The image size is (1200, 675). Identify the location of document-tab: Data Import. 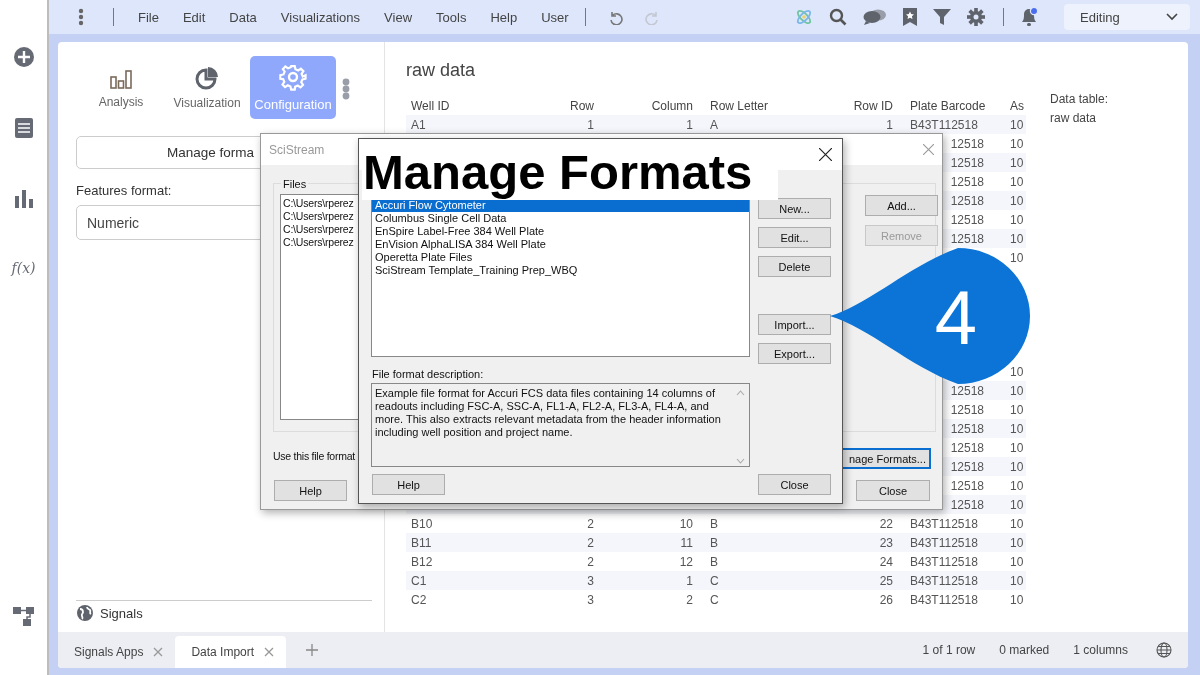
(231, 652).